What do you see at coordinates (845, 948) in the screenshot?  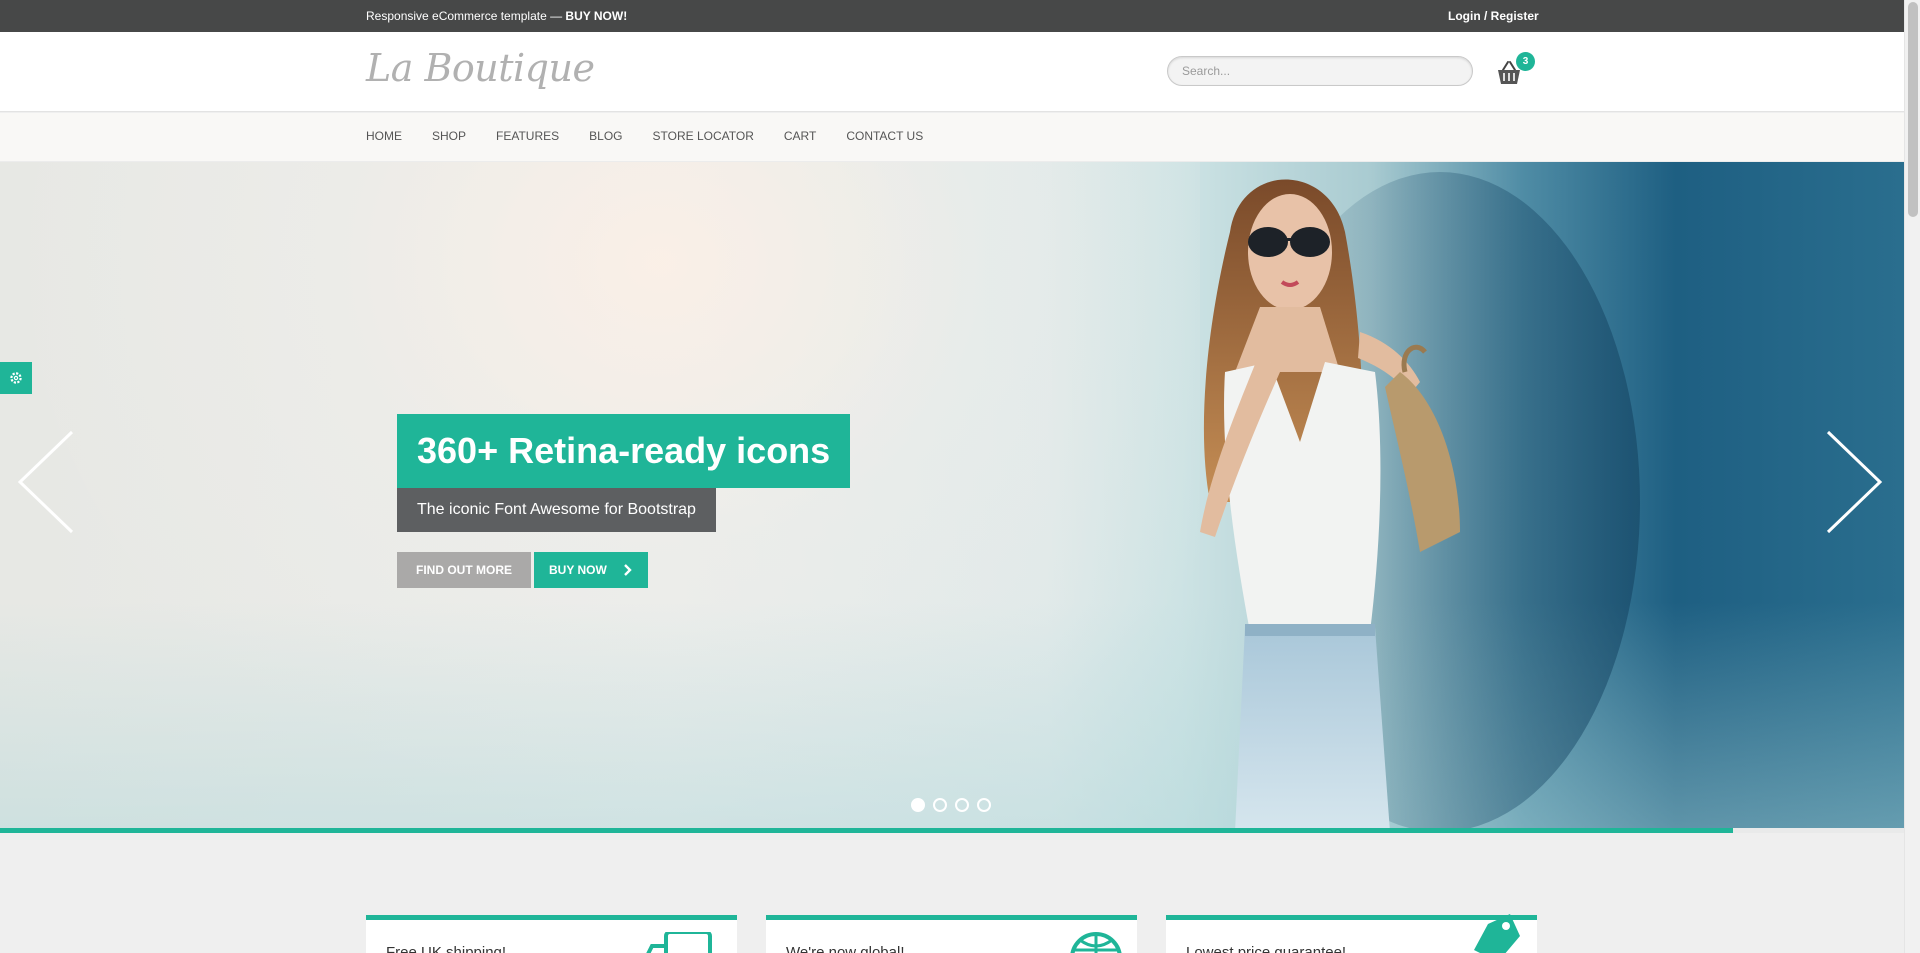 I see `feature-title: We're now global!` at bounding box center [845, 948].